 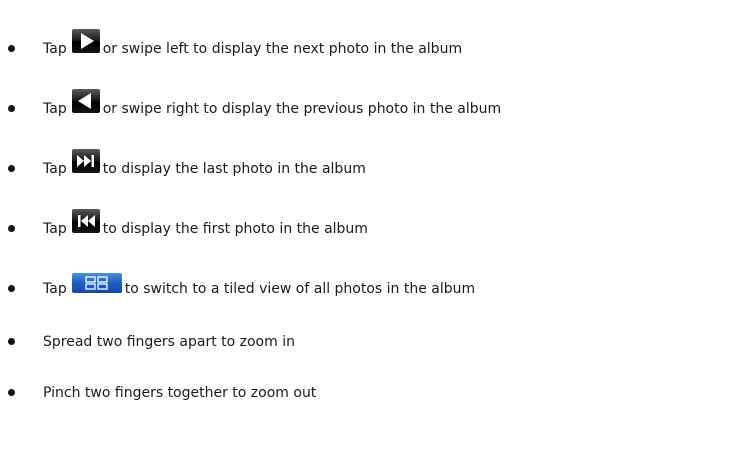 I want to click on instruction-text: to display the last photo in the album, so click(x=234, y=169).